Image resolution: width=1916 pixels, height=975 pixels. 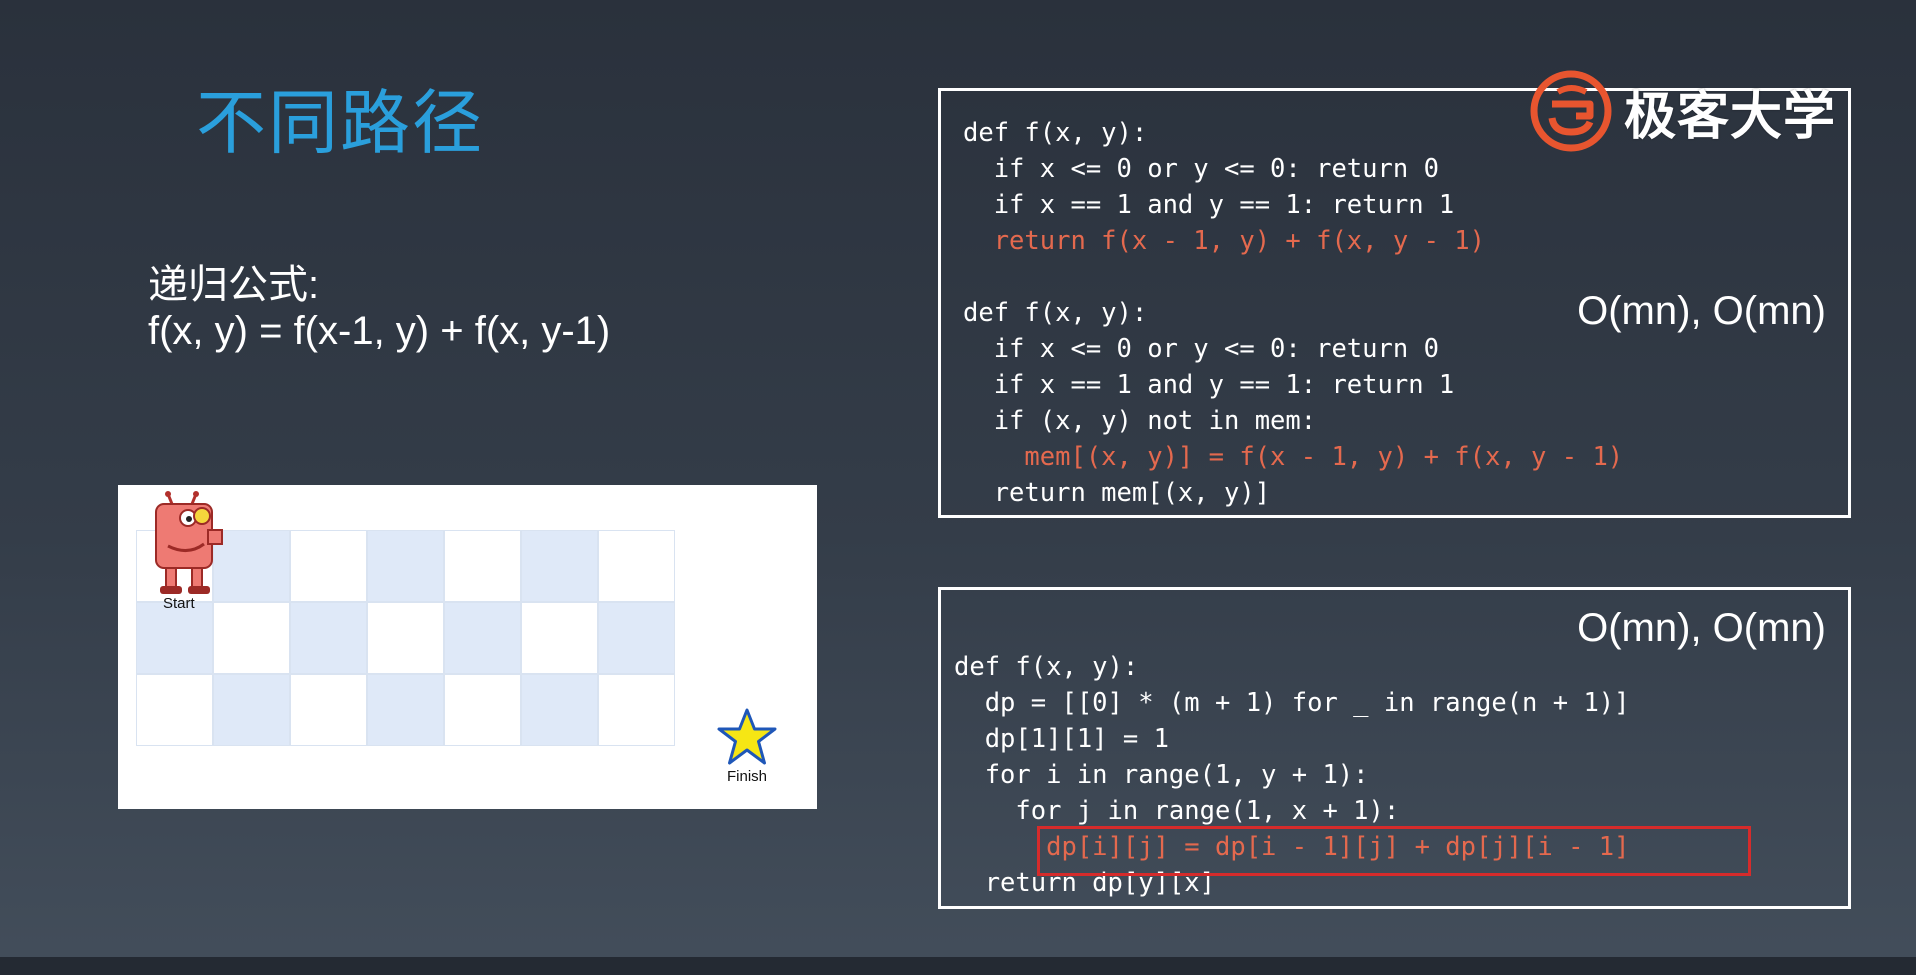 What do you see at coordinates (1394, 851) in the screenshot?
I see `bug-highlight-box` at bounding box center [1394, 851].